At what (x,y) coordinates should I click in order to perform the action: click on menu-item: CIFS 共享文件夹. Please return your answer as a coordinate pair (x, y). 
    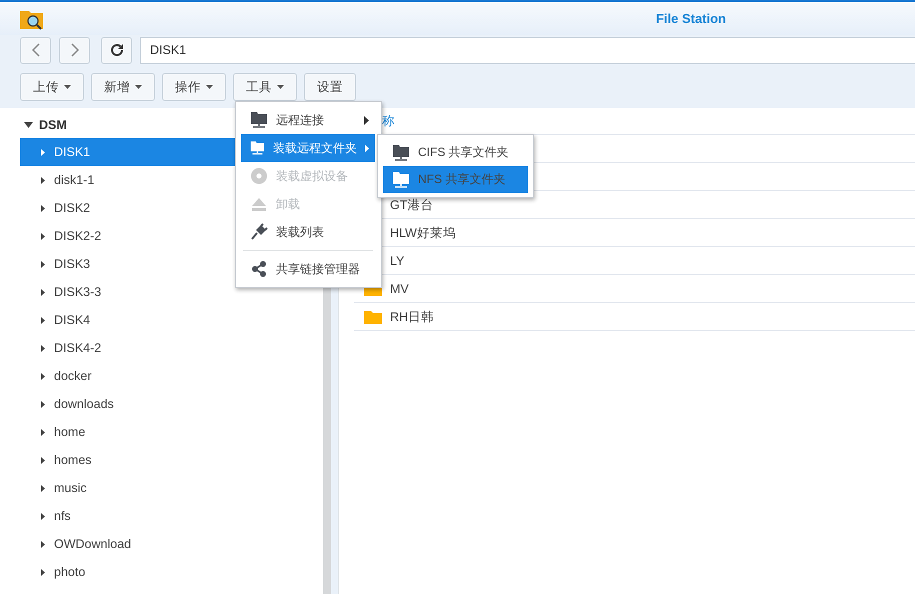
    Looking at the image, I should click on (455, 152).